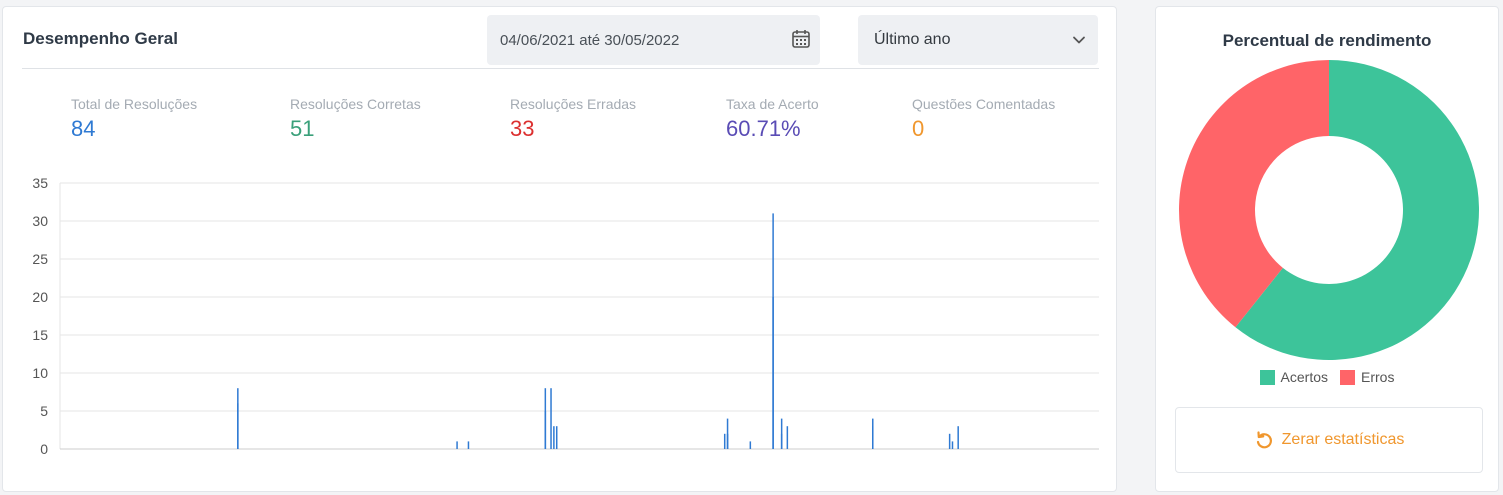  Describe the element at coordinates (801, 39) in the screenshot. I see `calendar-icon` at that location.